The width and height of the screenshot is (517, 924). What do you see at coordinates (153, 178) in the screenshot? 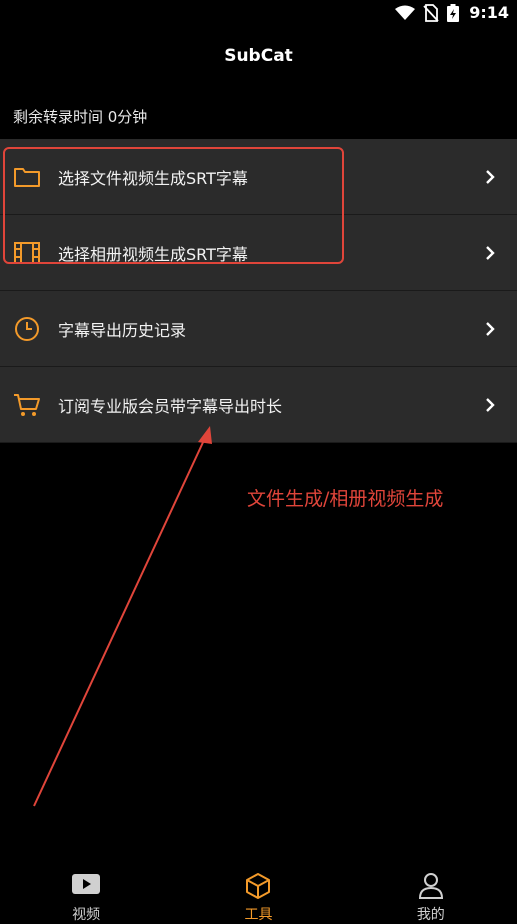
I see `menu-label: 选择文件视频生成SRT字幕` at bounding box center [153, 178].